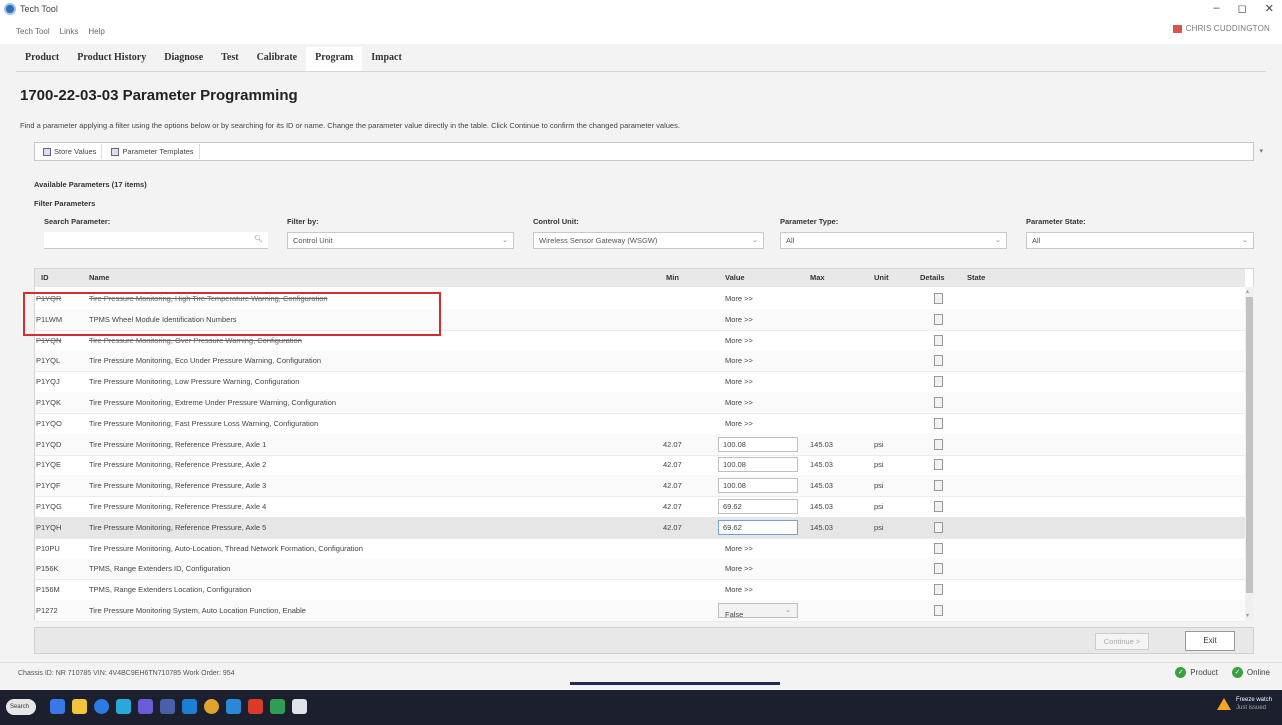 The image size is (1282, 725). What do you see at coordinates (672, 277) in the screenshot?
I see `column-min: Min` at bounding box center [672, 277].